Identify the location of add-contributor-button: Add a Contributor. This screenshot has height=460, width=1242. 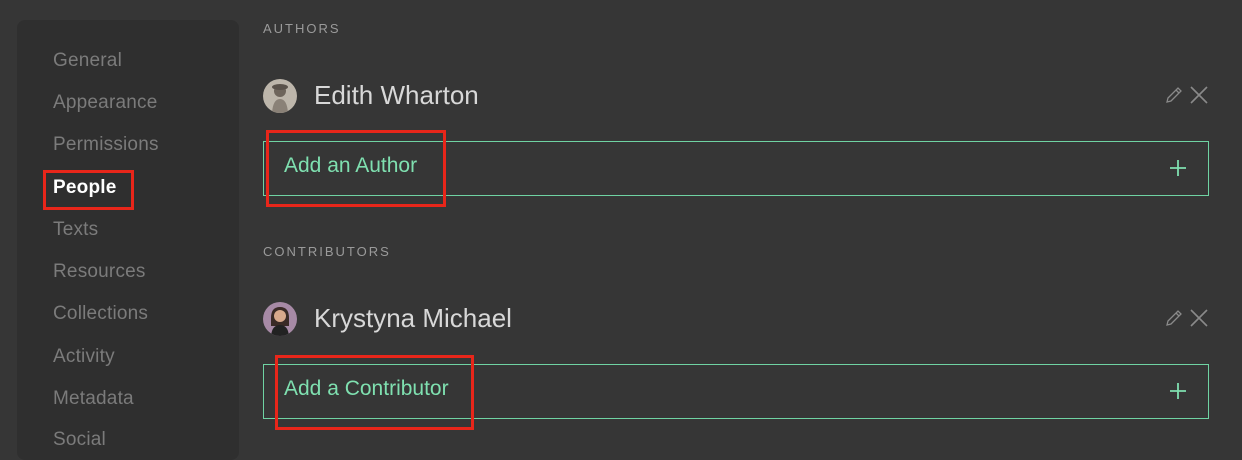
(736, 391).